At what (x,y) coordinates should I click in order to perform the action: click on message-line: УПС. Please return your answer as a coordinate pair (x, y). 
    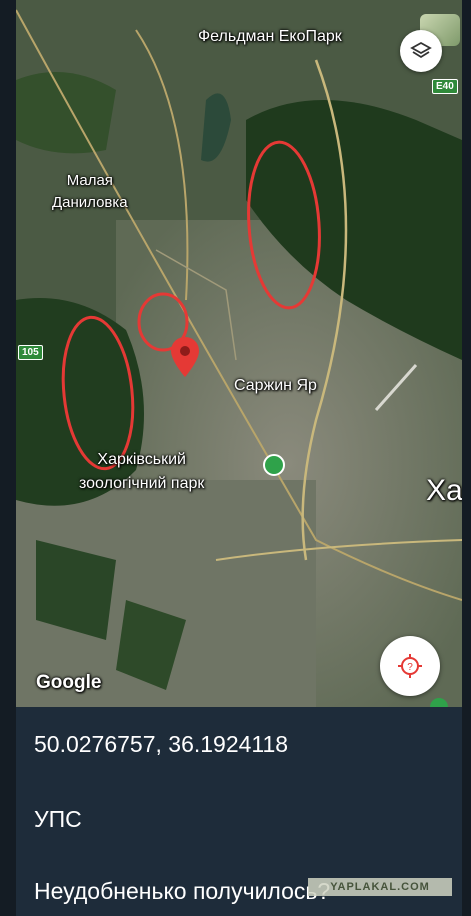
    Looking at the image, I should click on (58, 819).